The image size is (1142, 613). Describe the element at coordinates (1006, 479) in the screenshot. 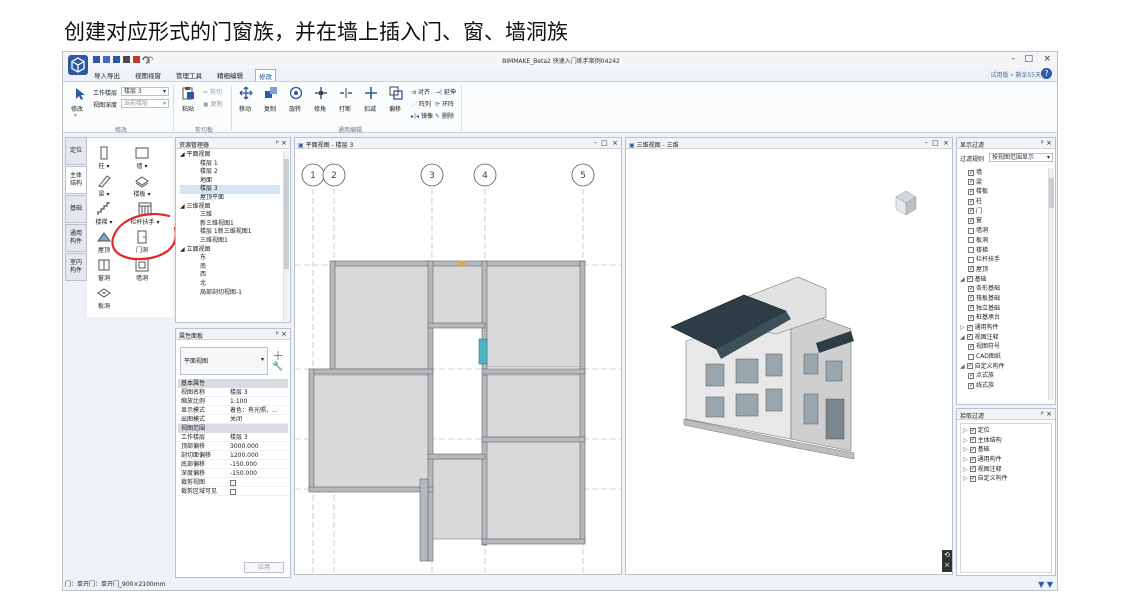

I see `pick-filter-item: ▷自定义构件` at that location.